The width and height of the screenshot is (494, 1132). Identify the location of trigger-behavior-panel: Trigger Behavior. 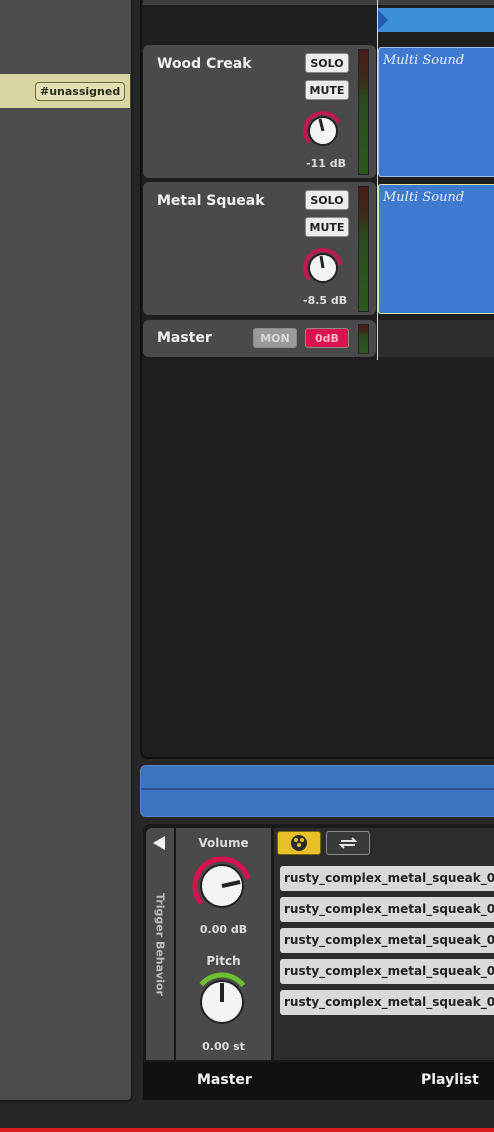
(160, 944).